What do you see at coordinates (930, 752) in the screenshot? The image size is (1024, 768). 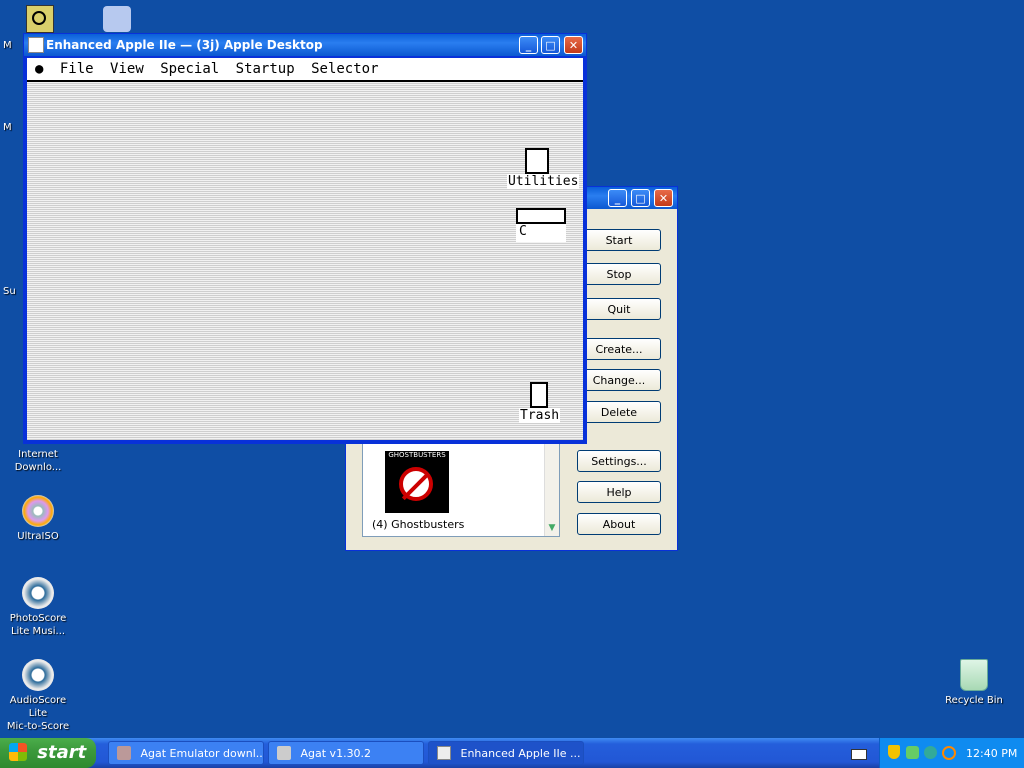 I see `globe-icon` at bounding box center [930, 752].